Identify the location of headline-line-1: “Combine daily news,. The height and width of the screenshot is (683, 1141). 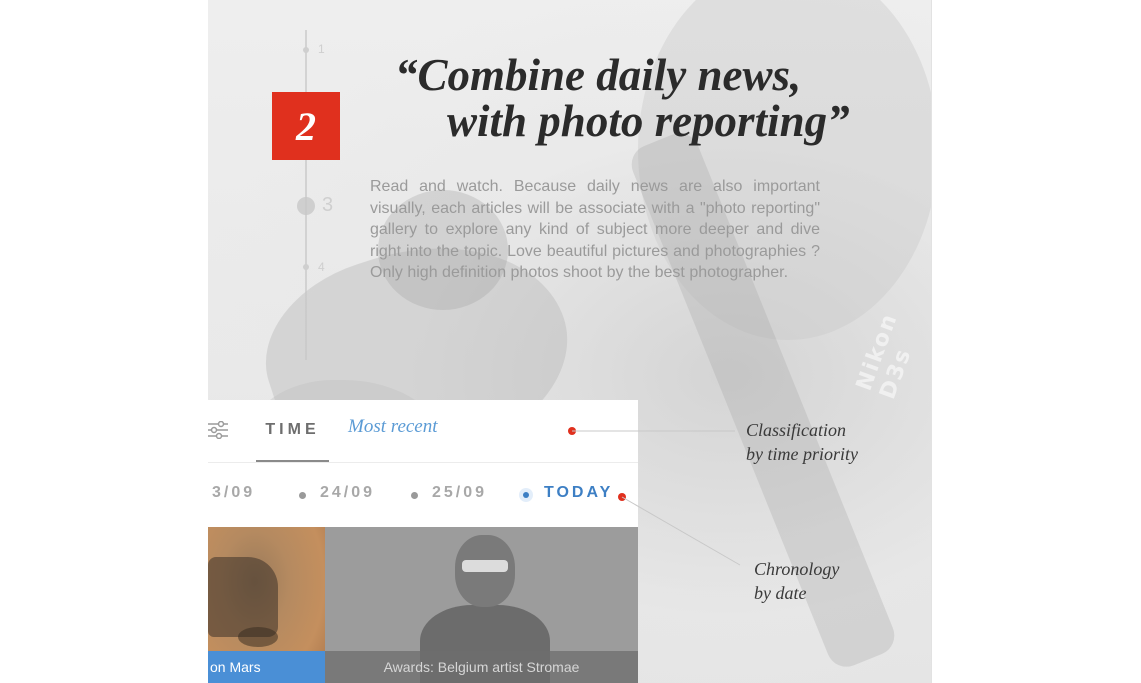
(598, 75).